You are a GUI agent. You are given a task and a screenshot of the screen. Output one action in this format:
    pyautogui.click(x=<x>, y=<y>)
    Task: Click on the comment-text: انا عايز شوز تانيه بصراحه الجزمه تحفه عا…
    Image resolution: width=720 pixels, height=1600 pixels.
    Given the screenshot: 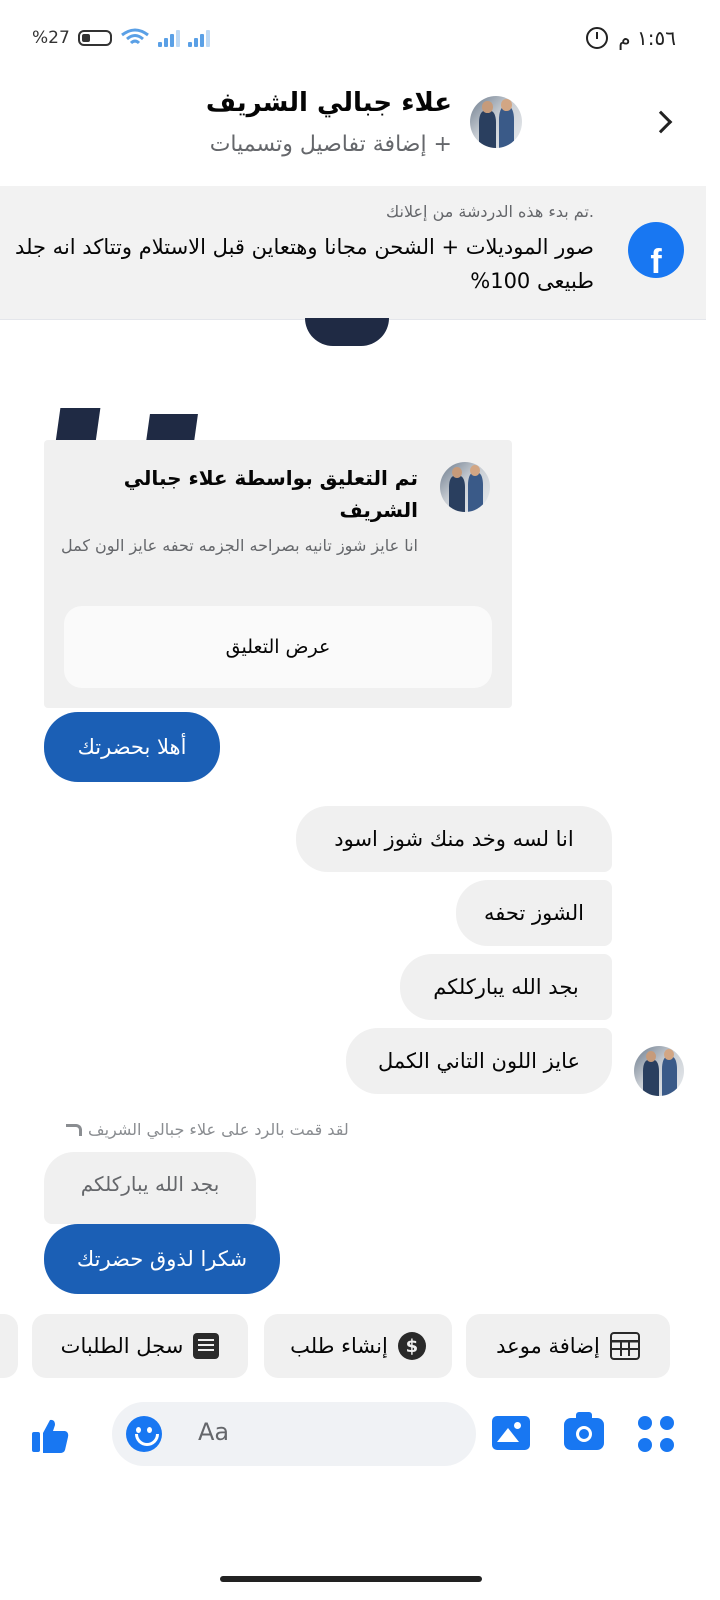 What is the action you would take?
    pyautogui.click(x=239, y=545)
    